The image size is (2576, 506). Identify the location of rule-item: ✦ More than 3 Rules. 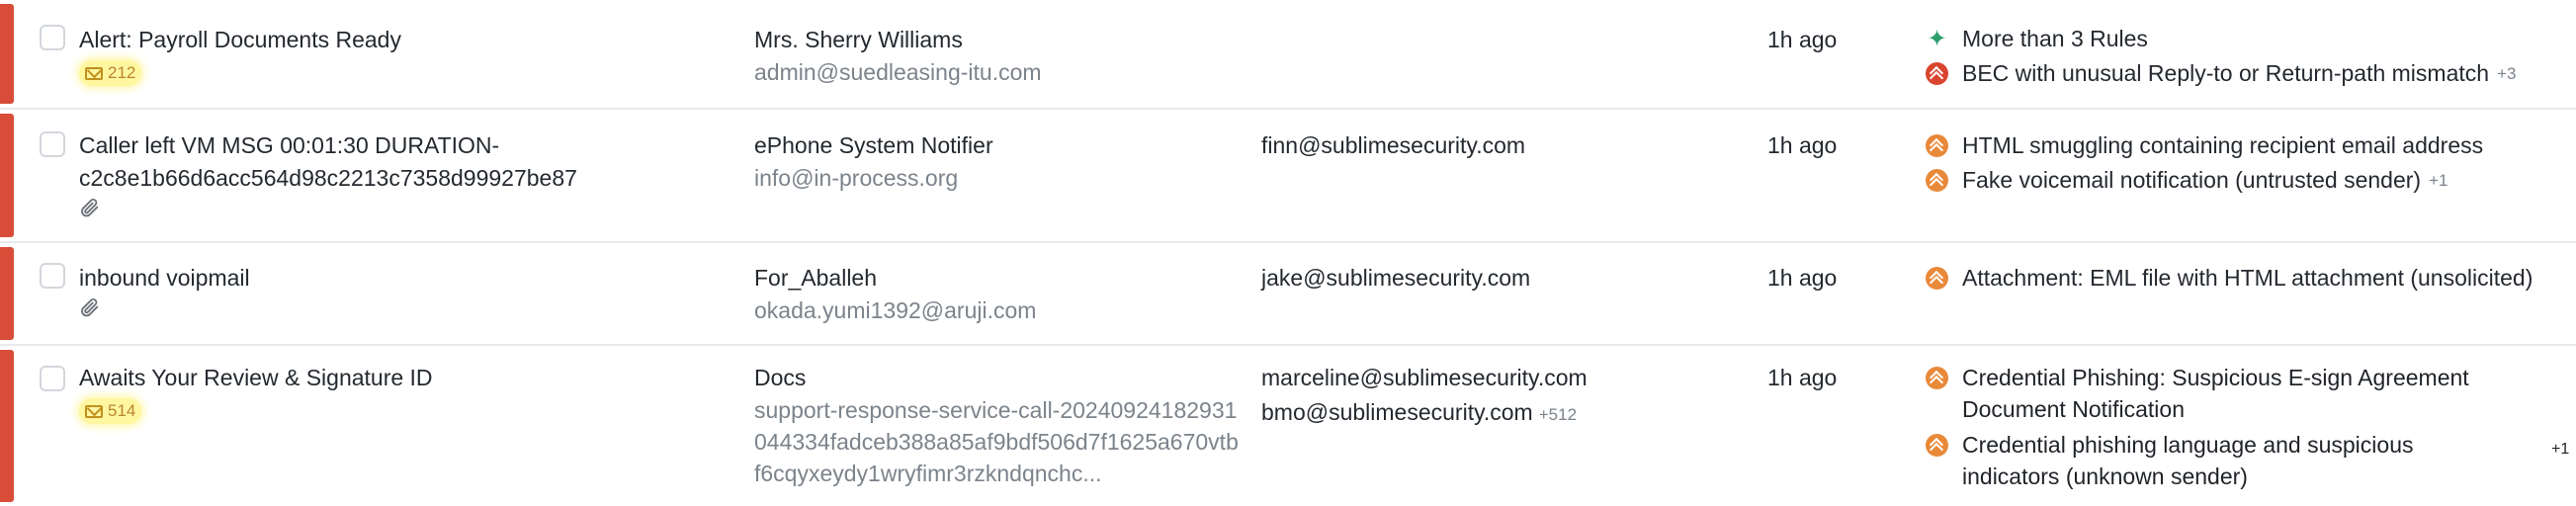
(2251, 39).